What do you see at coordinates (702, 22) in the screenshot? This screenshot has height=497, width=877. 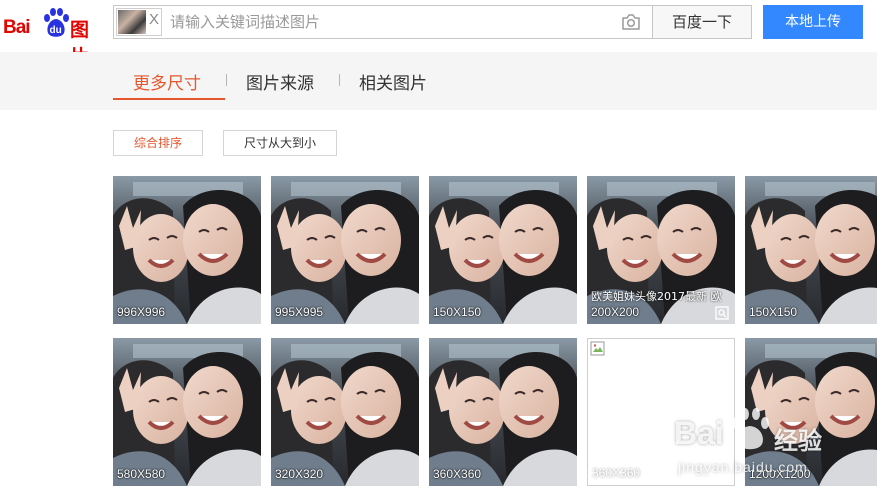 I see `search-button: 百度一下` at bounding box center [702, 22].